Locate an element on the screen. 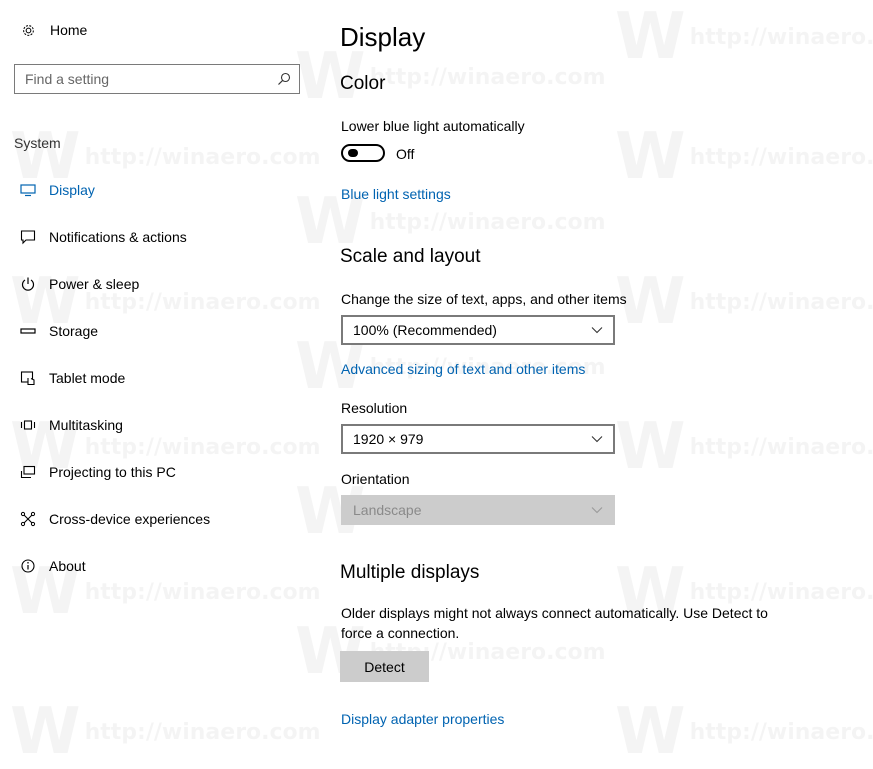 The width and height of the screenshot is (873, 769). sidebar-item-label: About is located at coordinates (67, 565).